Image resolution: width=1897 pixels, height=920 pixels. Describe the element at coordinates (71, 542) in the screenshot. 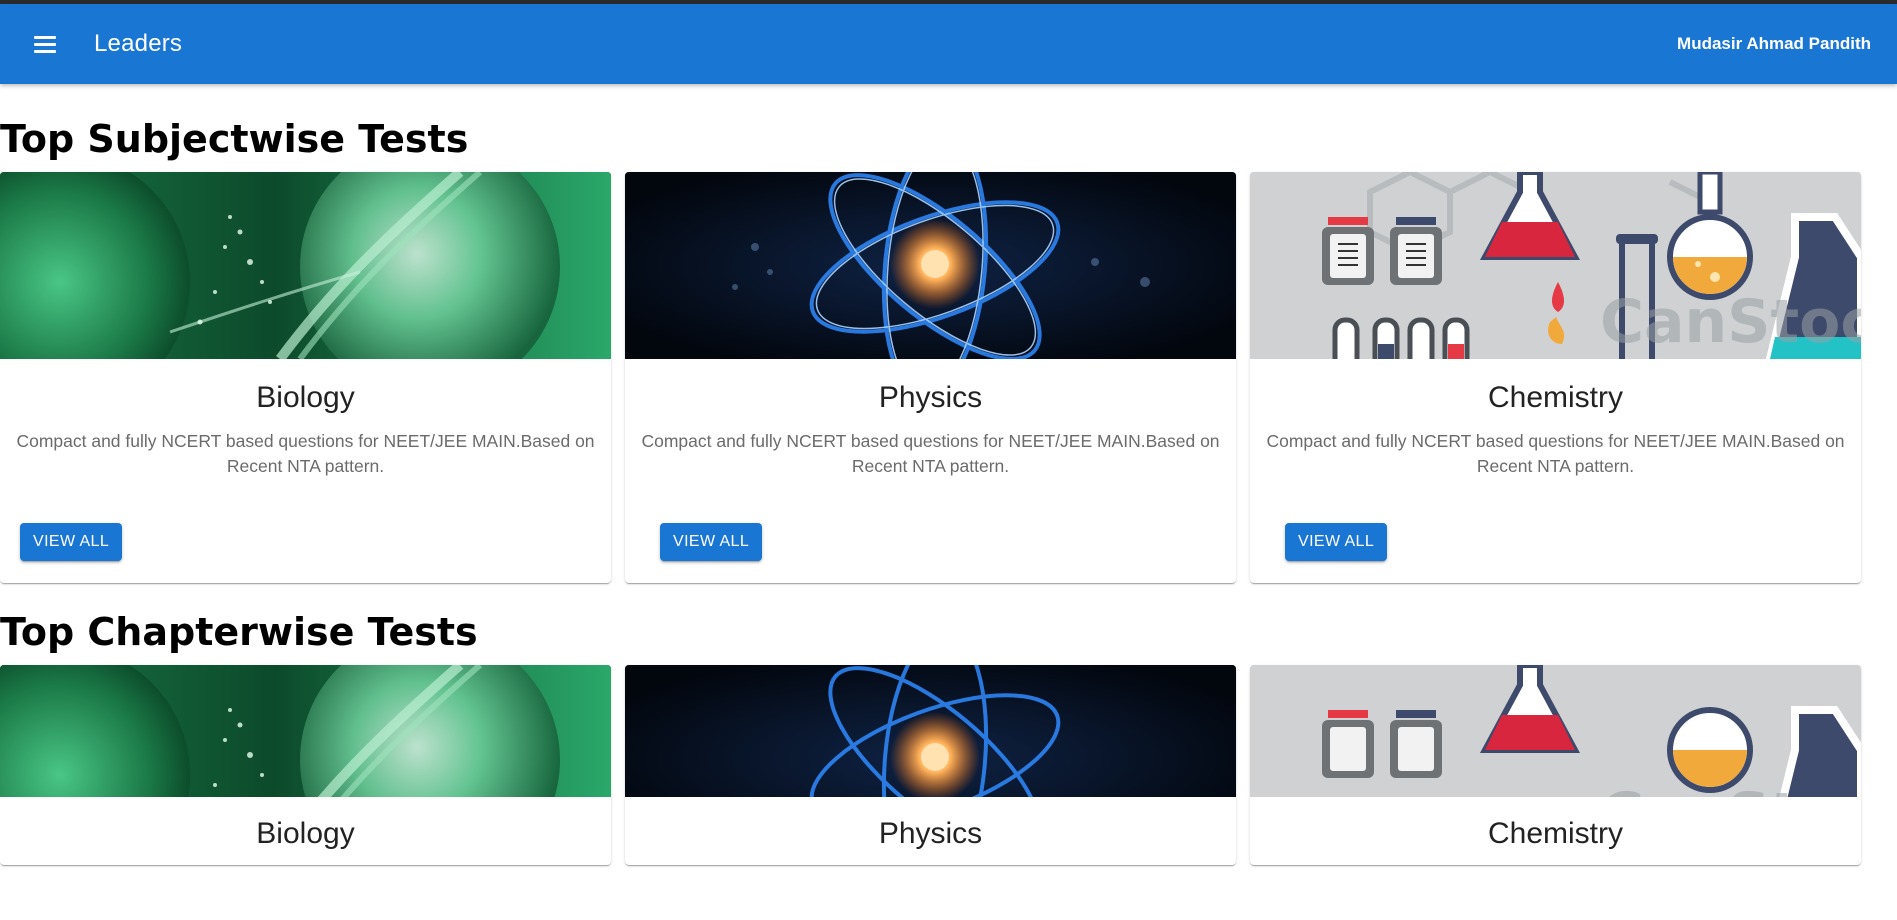

I see `view-all-button-biology: VIEW ALL` at that location.